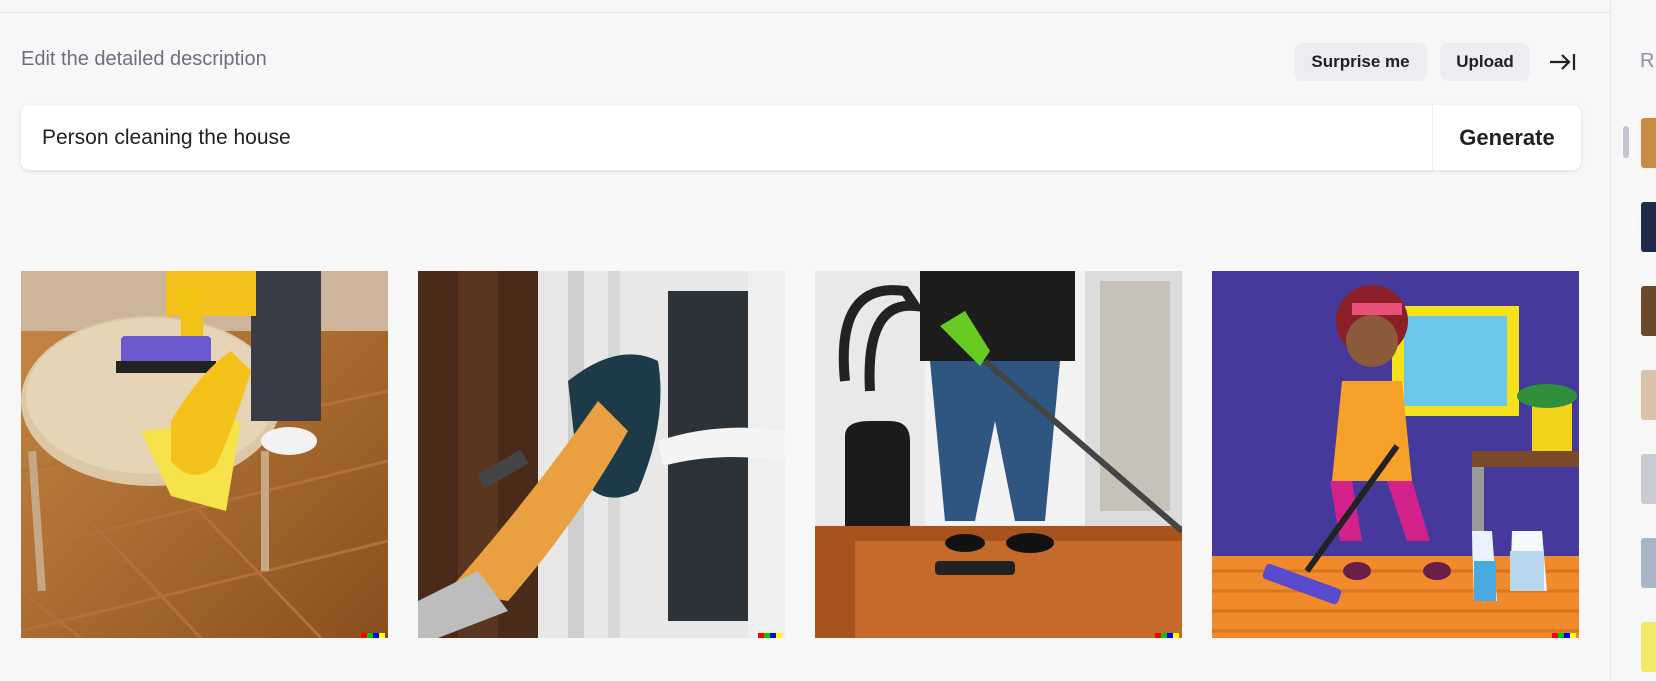  What do you see at coordinates (726, 137) in the screenshot?
I see `prompt-input: Person cleaning the house` at bounding box center [726, 137].